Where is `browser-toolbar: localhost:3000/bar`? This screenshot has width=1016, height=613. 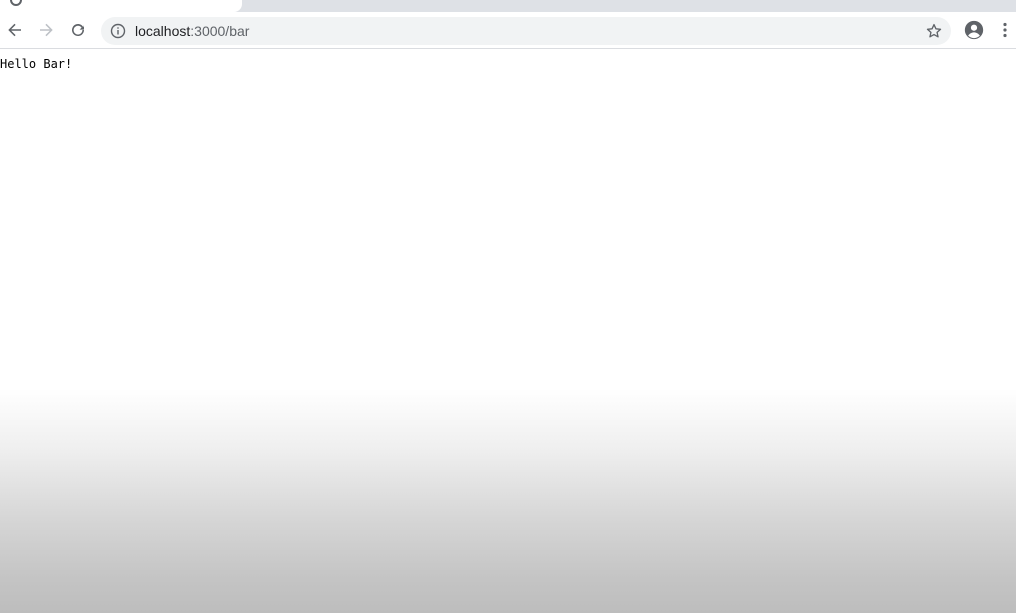 browser-toolbar: localhost:3000/bar is located at coordinates (508, 30).